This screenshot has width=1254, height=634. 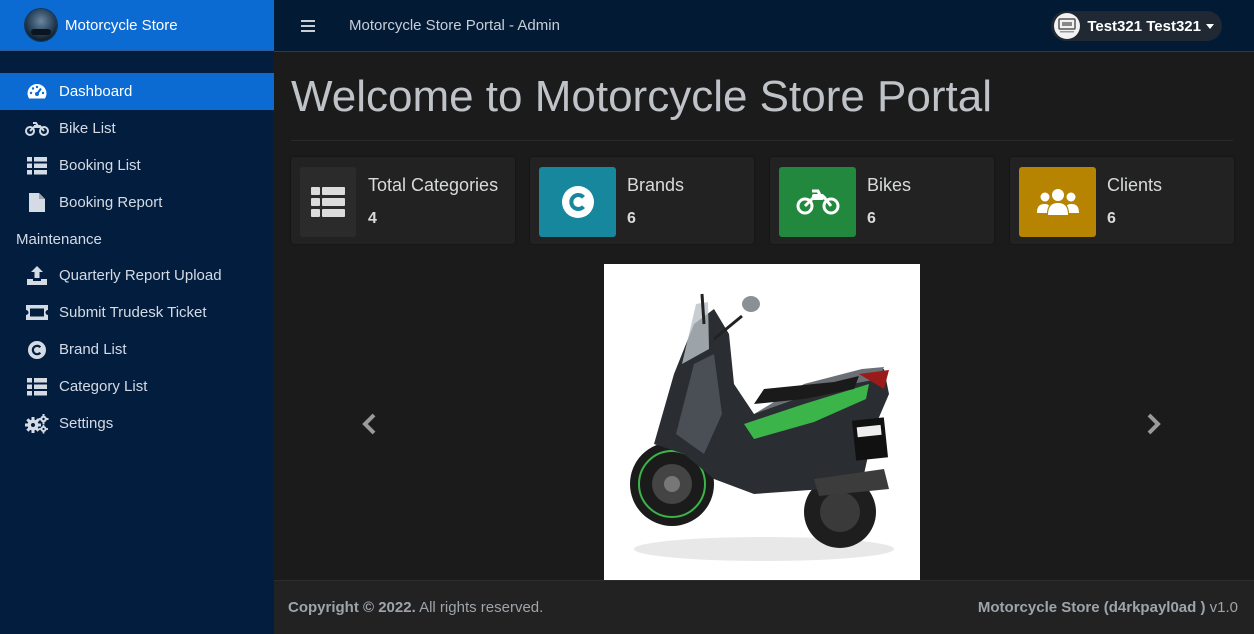 I want to click on tachometer-icon, so click(x=37, y=92).